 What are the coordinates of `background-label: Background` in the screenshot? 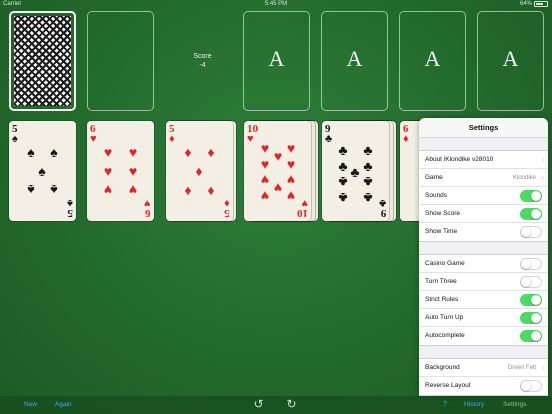 It's located at (442, 367).